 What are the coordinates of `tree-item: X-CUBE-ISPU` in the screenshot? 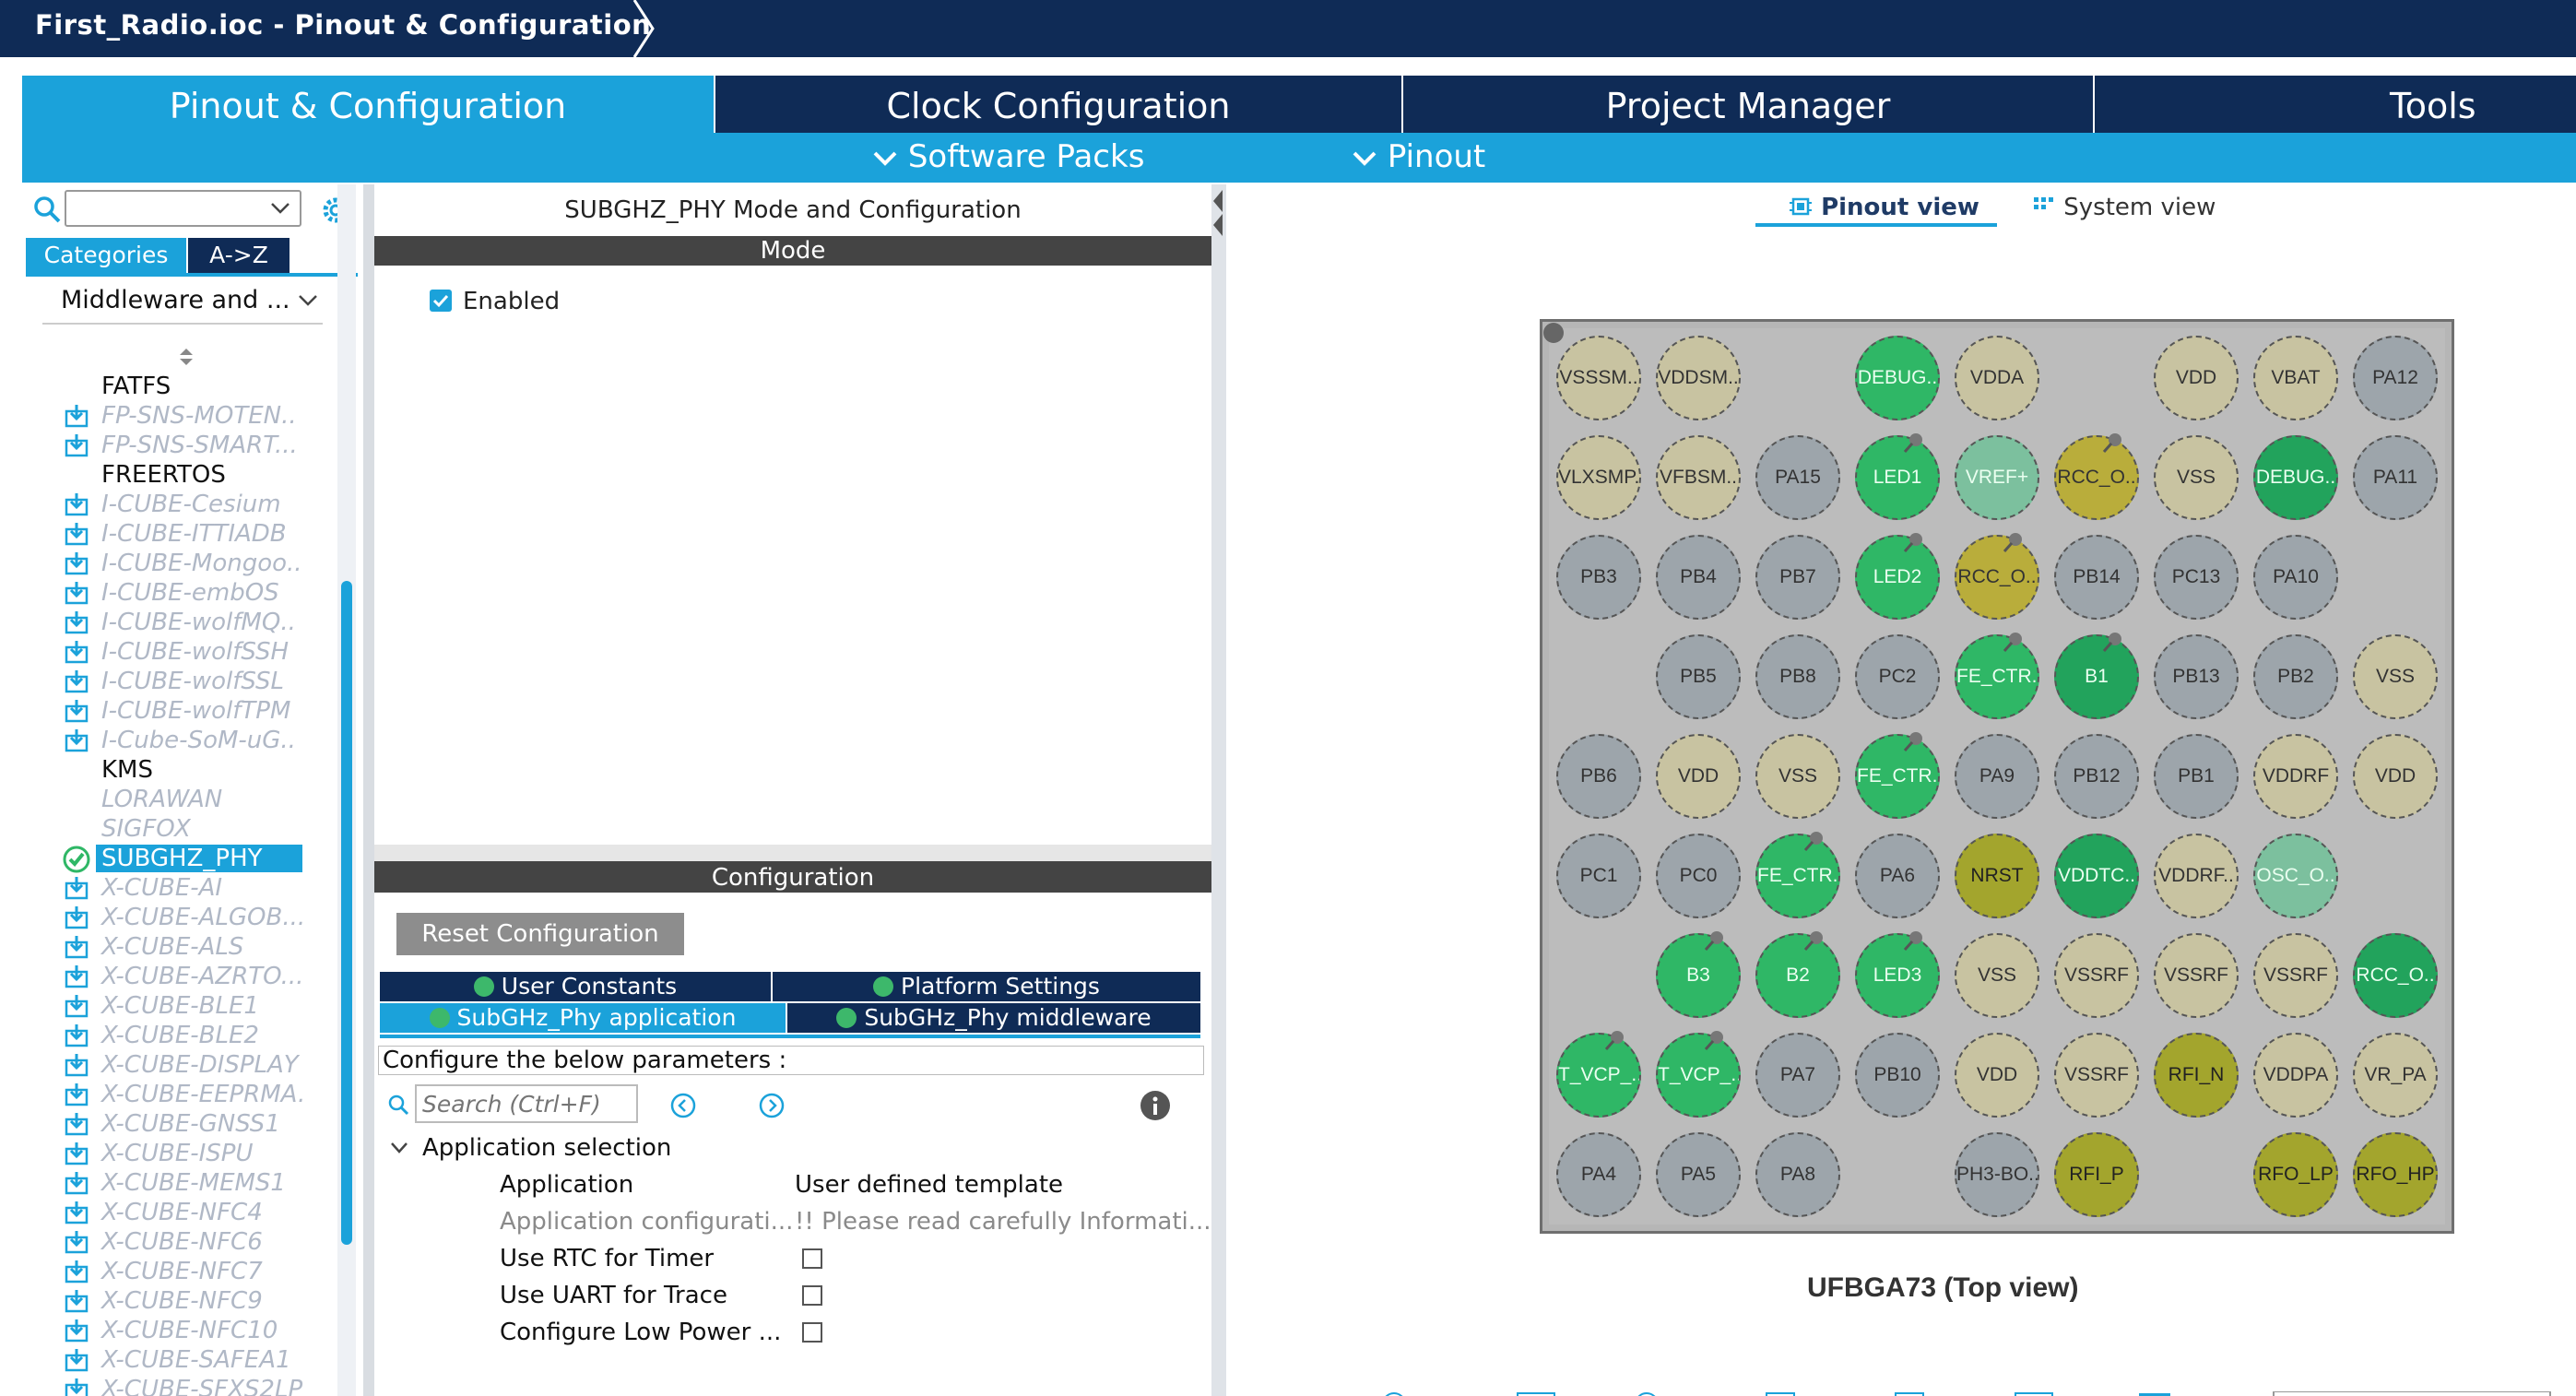 It's located at (177, 1153).